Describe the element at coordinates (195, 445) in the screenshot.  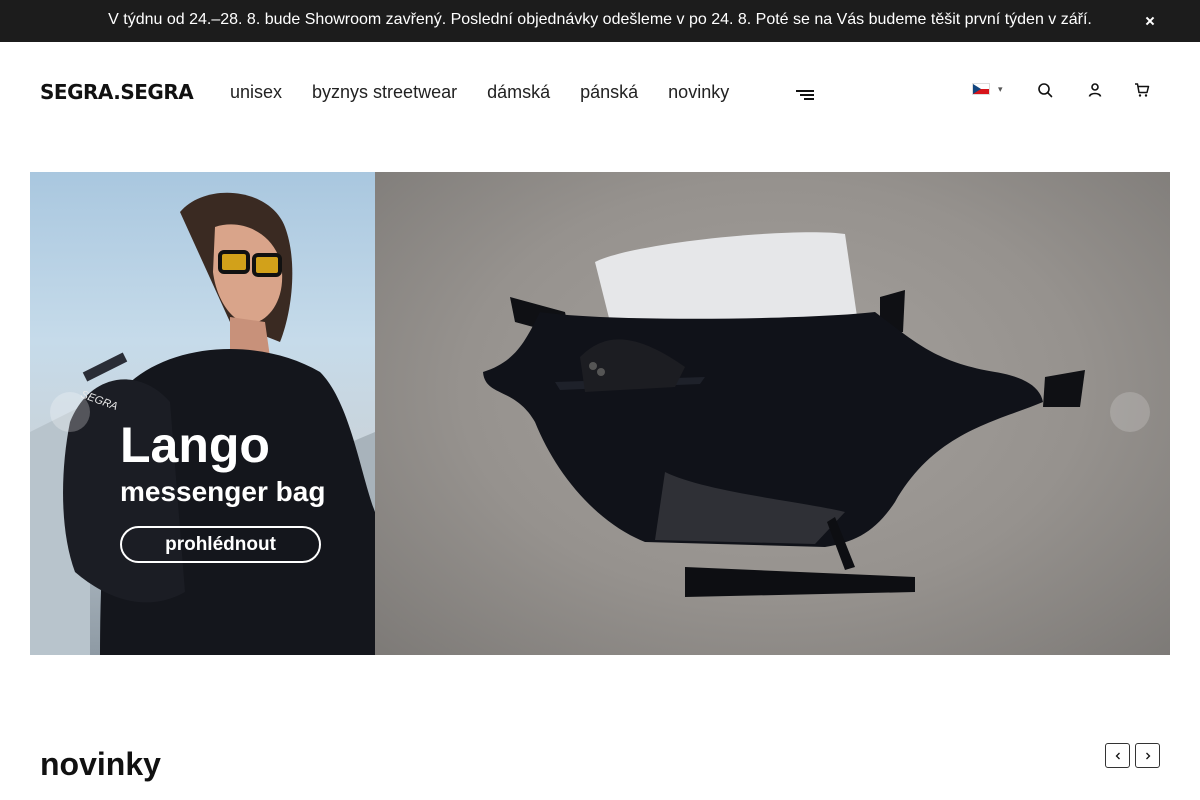
I see `hero-title: Lango` at that location.